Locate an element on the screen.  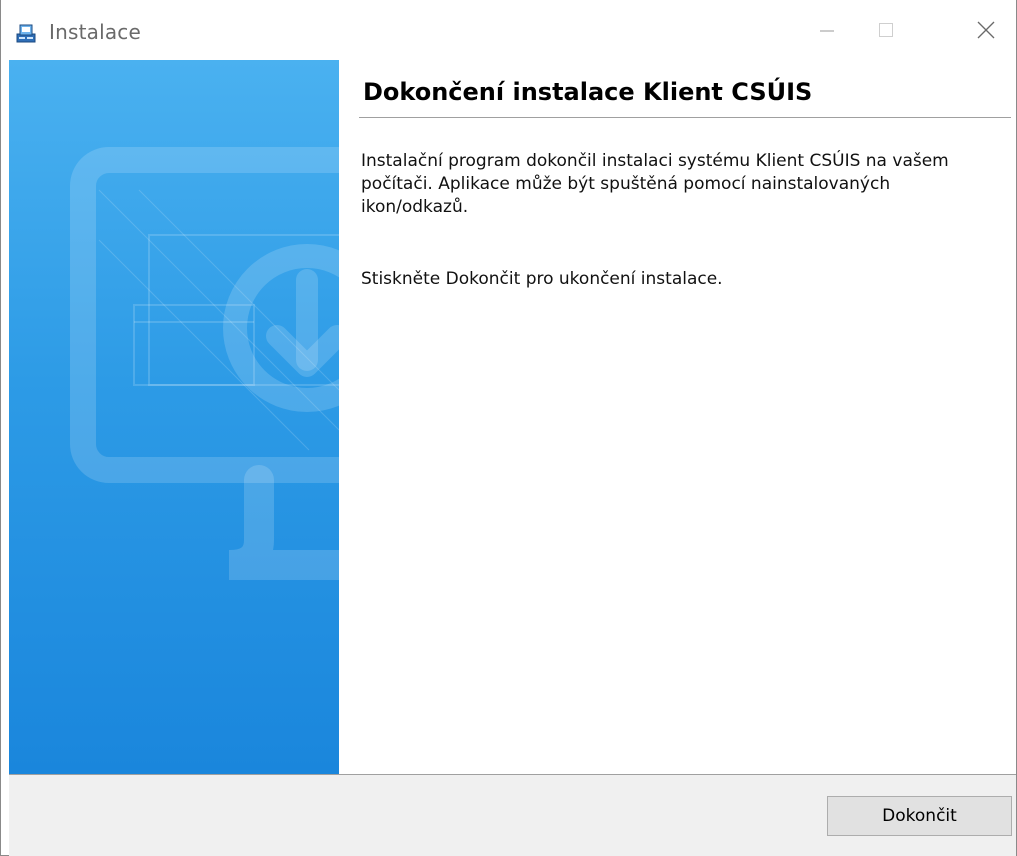
close-button is located at coordinates (986, 30).